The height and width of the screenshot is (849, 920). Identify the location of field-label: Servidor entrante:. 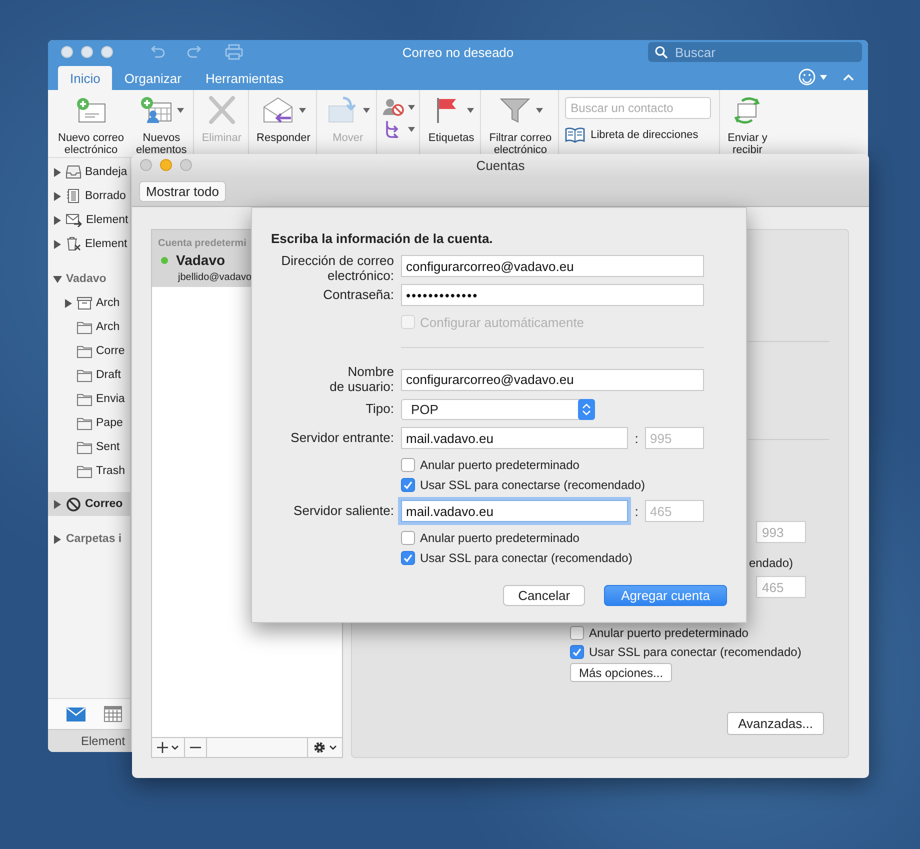
(342, 438).